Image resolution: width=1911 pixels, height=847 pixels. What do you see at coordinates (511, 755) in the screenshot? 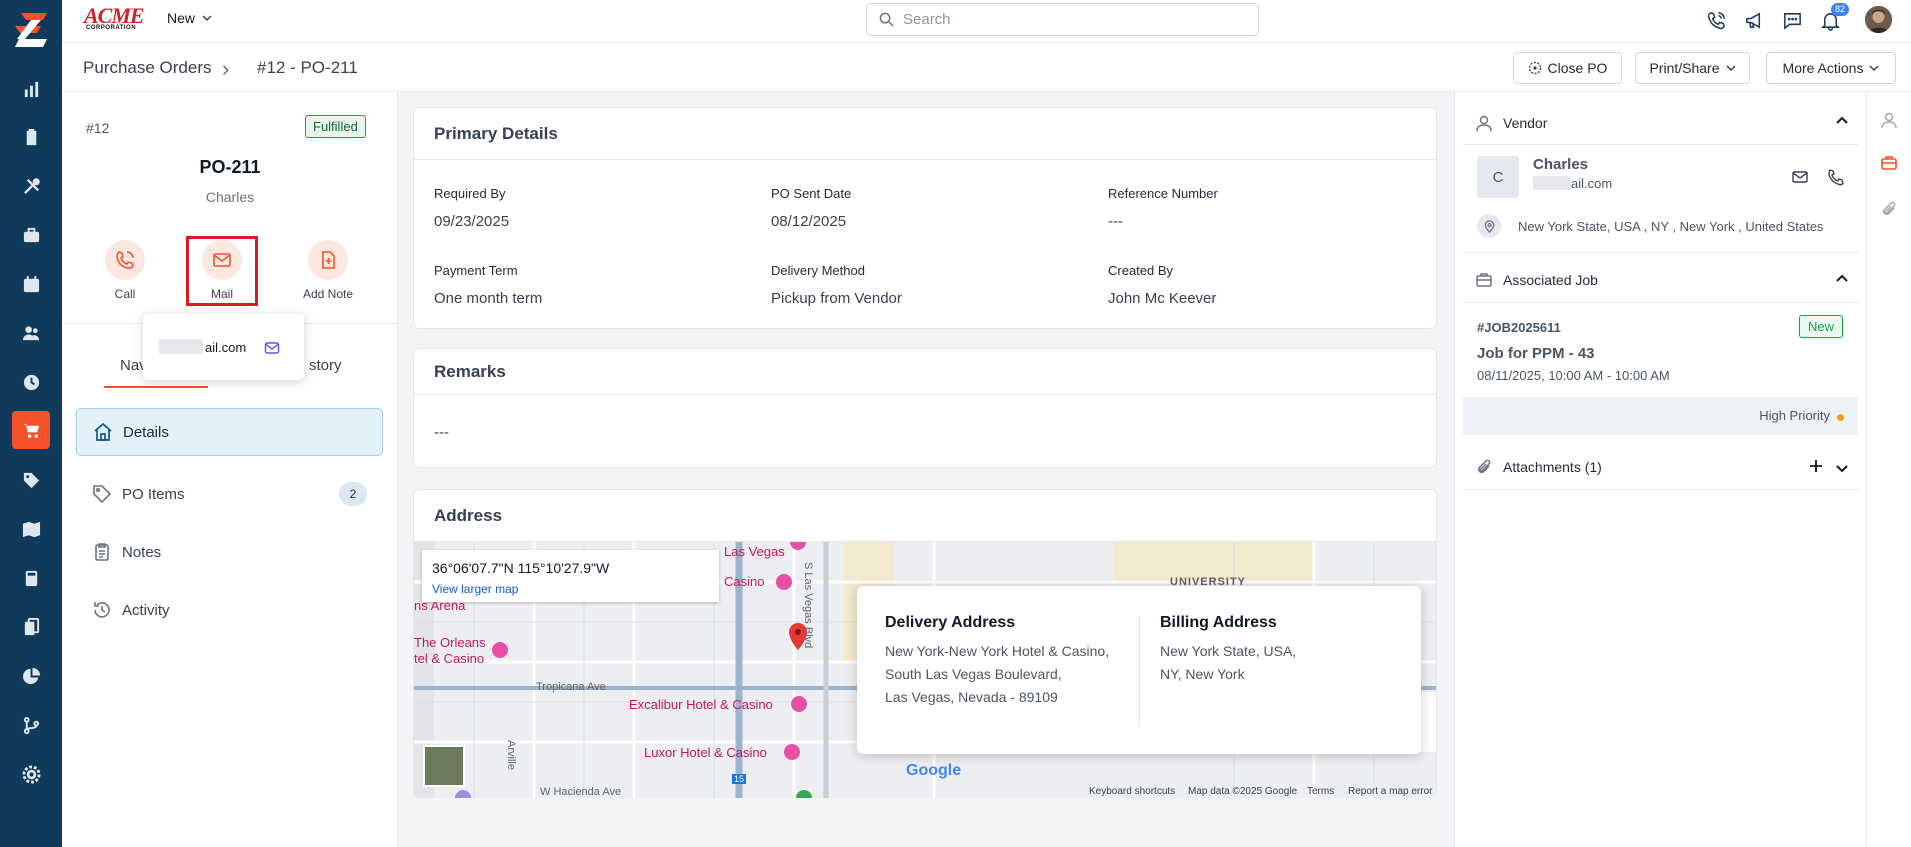
I see `map-label-arville: Arville` at bounding box center [511, 755].